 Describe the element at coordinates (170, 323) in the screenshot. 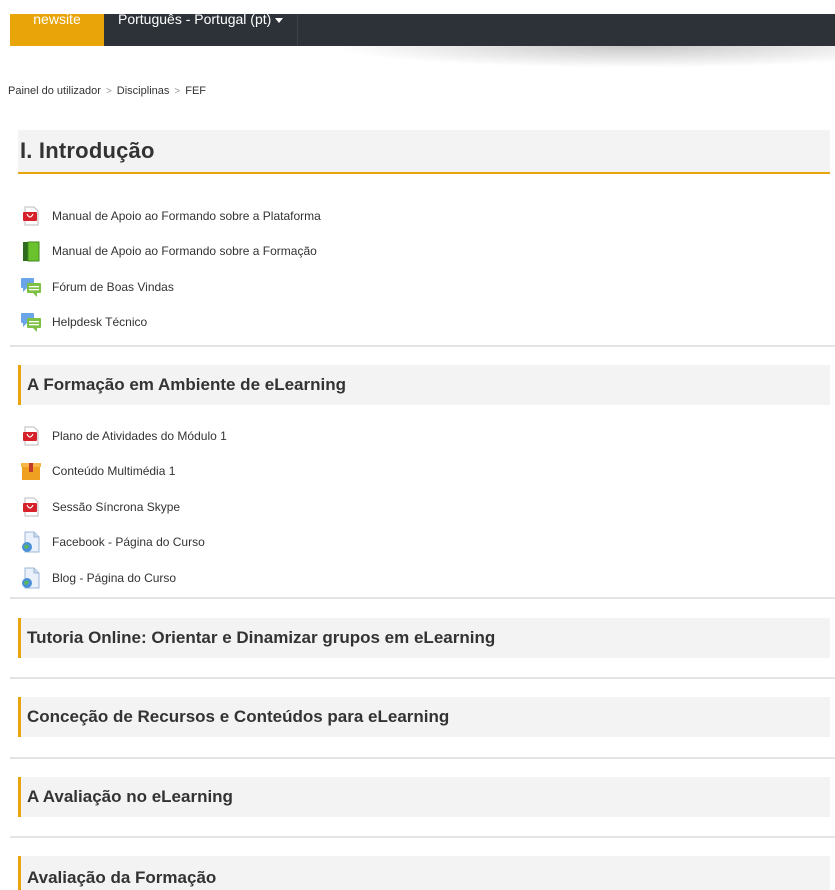

I see `activity-item: Helpdesk Técnico` at that location.